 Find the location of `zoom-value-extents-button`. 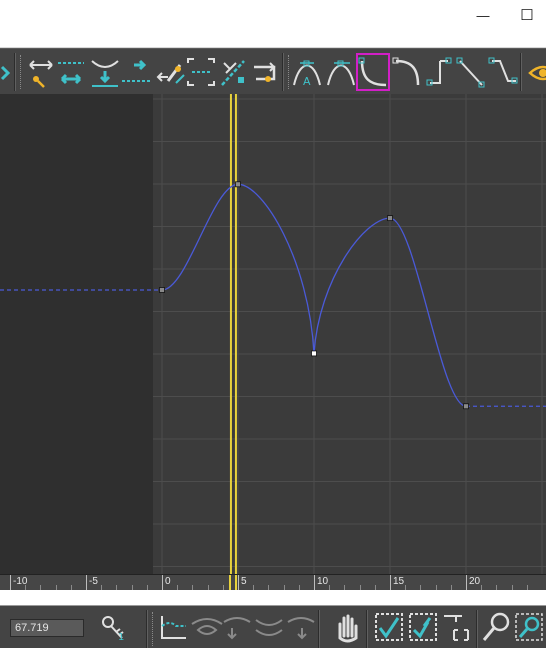

zoom-value-extents-button is located at coordinates (457, 627).